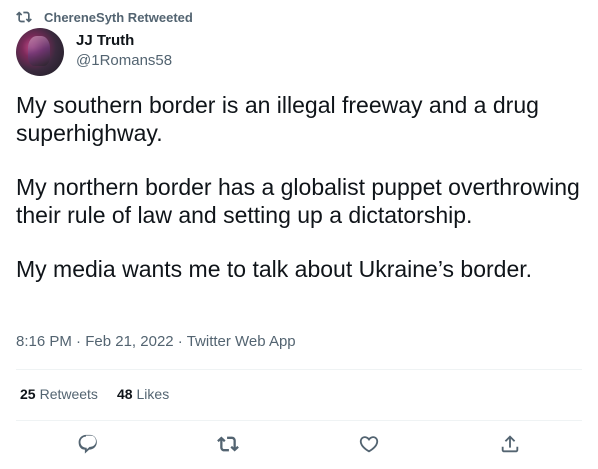 This screenshot has height=469, width=598. I want to click on reply-icon, so click(87, 444).